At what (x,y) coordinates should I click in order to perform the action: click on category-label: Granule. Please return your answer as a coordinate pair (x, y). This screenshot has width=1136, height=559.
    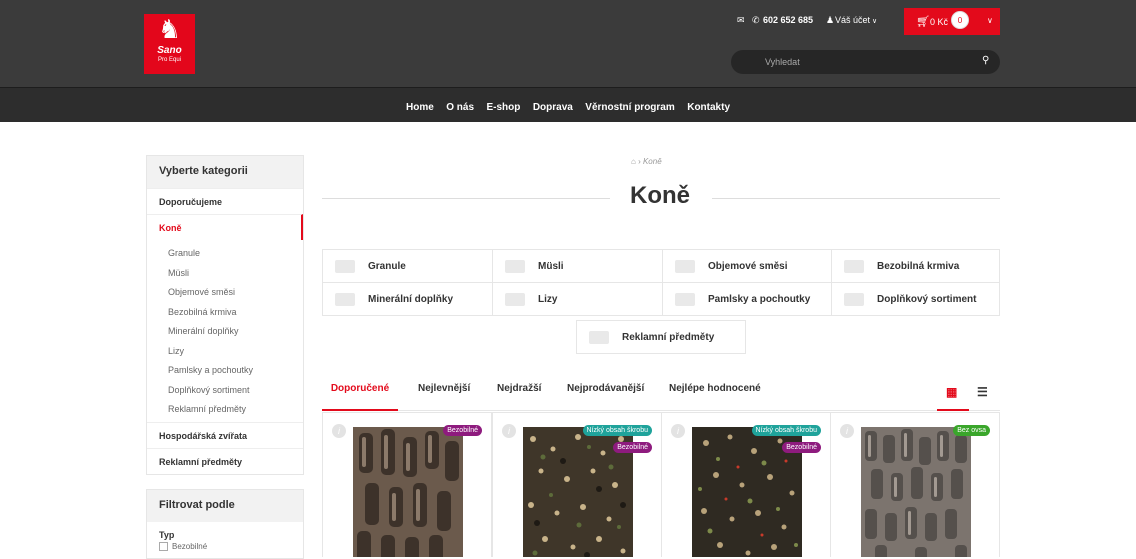
    Looking at the image, I should click on (387, 266).